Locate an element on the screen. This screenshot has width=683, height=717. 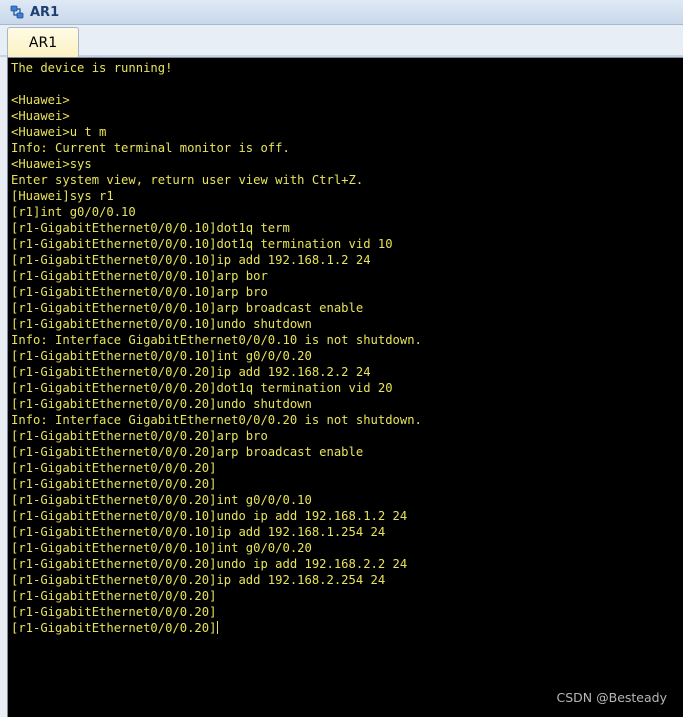
text-cursor is located at coordinates (218, 627).